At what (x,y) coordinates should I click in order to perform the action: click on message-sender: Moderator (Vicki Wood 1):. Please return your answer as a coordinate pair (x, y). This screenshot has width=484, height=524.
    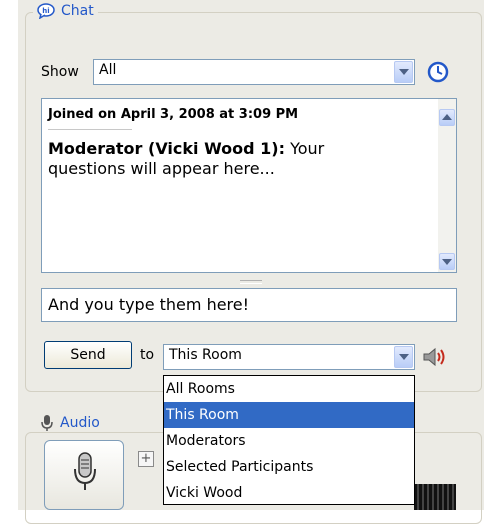
    Looking at the image, I should click on (167, 148).